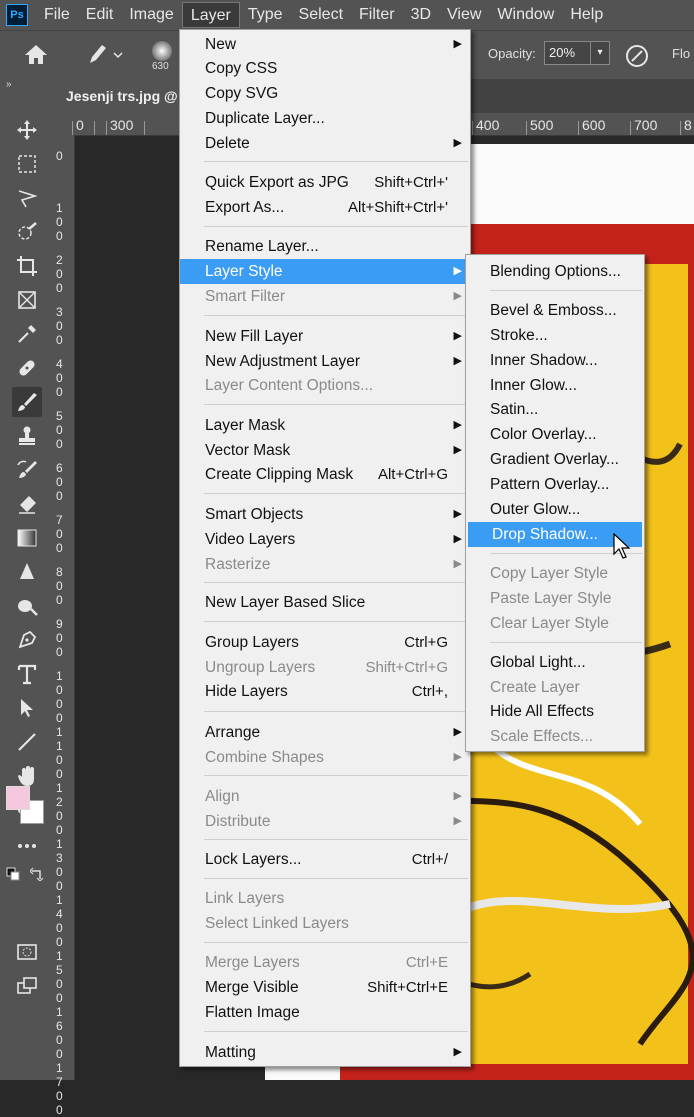 Image resolution: width=694 pixels, height=1117 pixels. Describe the element at coordinates (325, 336) in the screenshot. I see `menu-item-new-fill-layer: New Fill Layer ▶` at that location.